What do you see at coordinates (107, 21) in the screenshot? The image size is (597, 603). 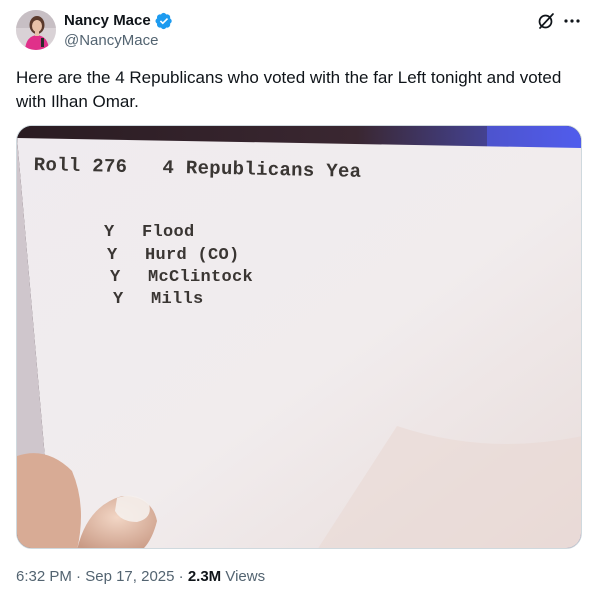 I see `display-name: Nancy Mace` at bounding box center [107, 21].